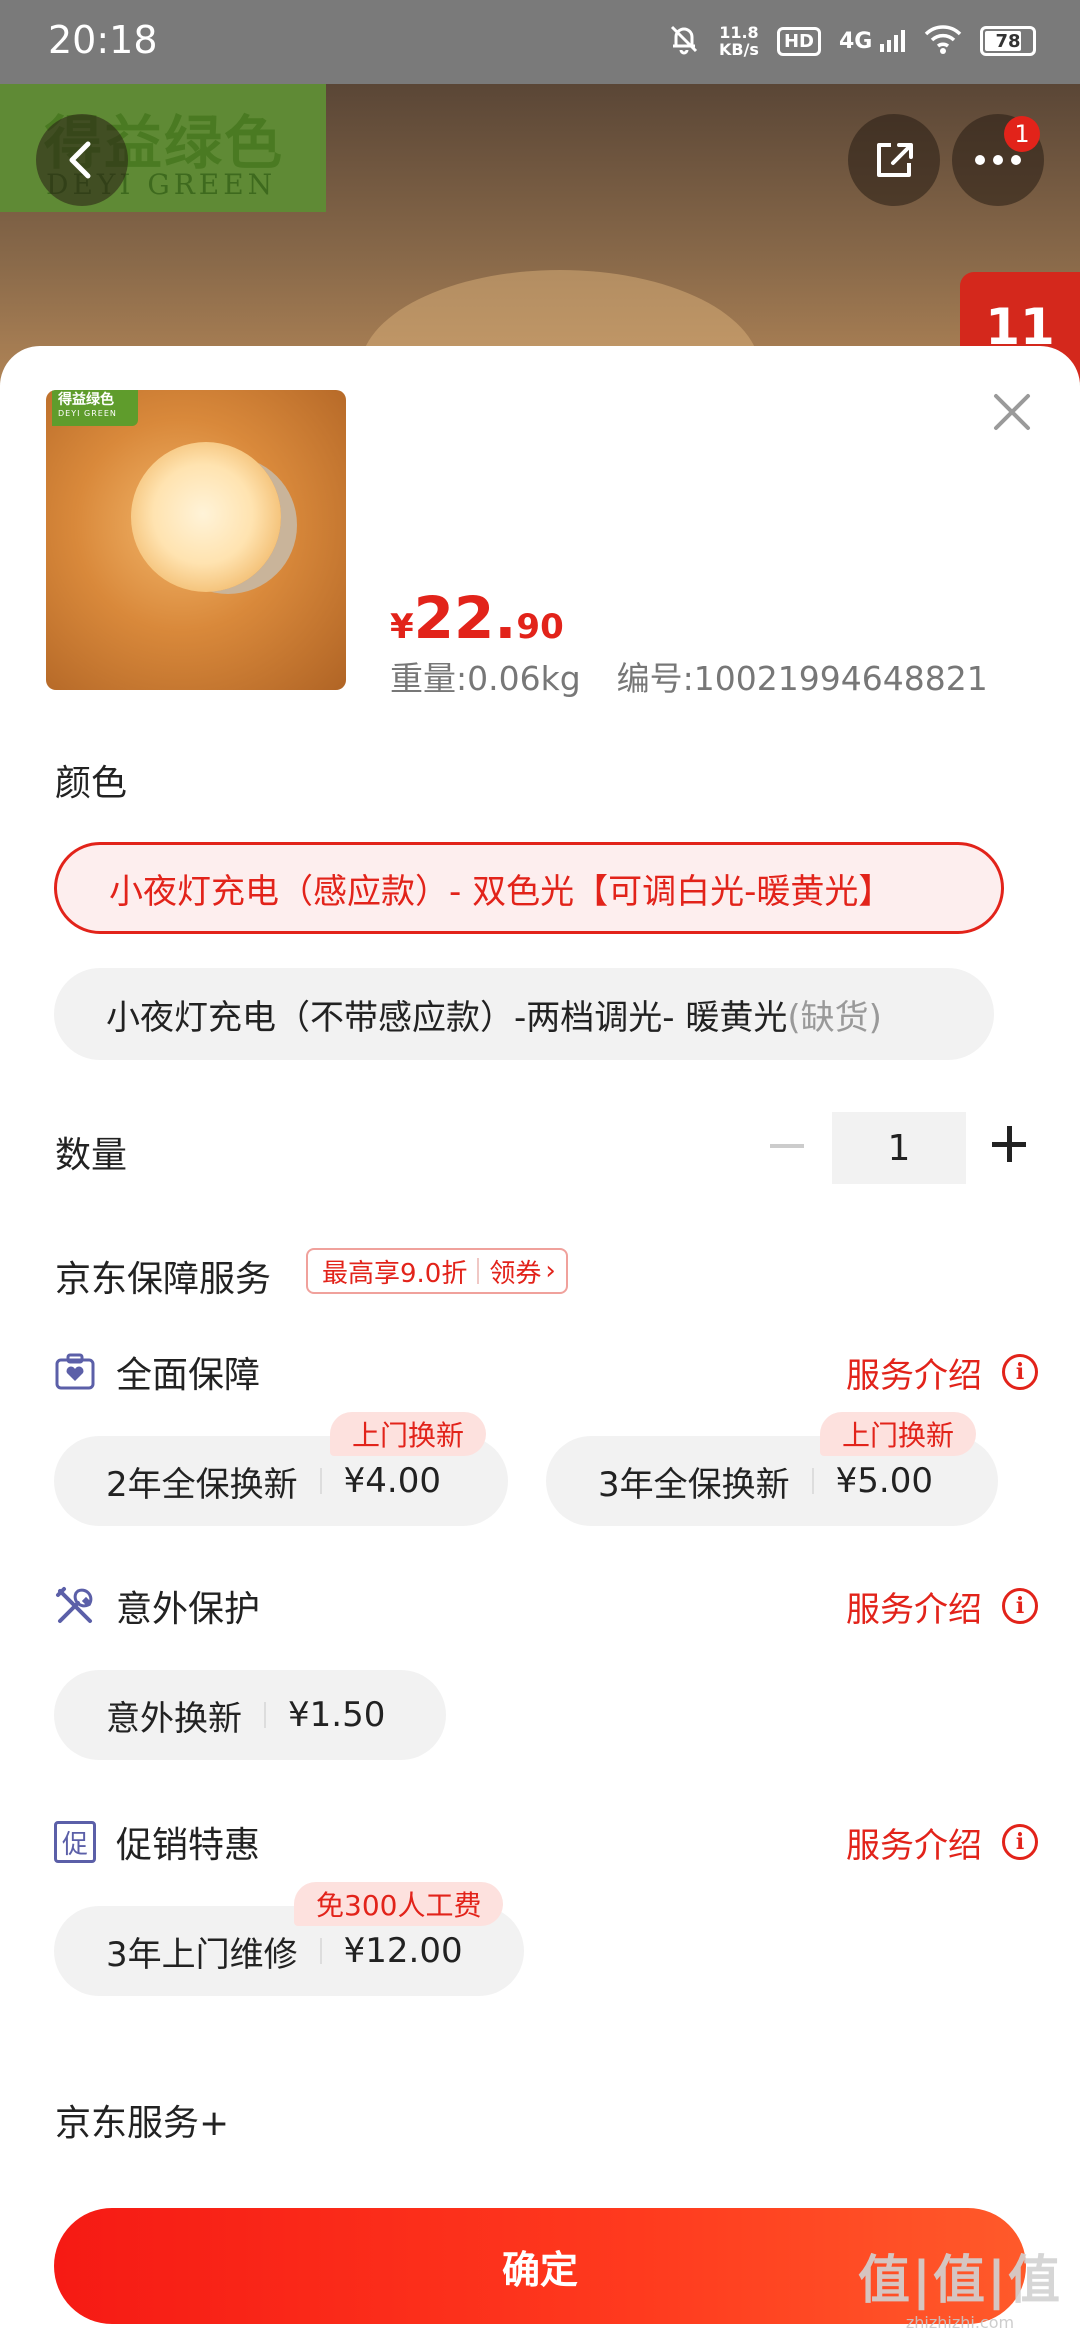 The width and height of the screenshot is (1080, 2340). I want to click on notification-badge: 1, so click(1022, 134).